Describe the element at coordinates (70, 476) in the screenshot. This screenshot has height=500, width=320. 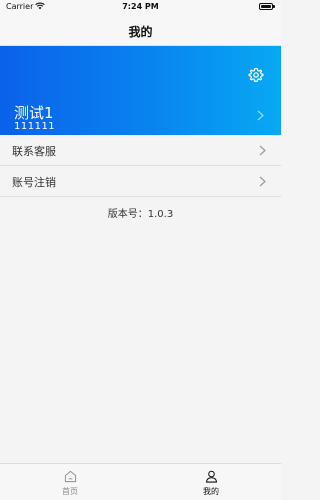
I see `home-icon` at that location.